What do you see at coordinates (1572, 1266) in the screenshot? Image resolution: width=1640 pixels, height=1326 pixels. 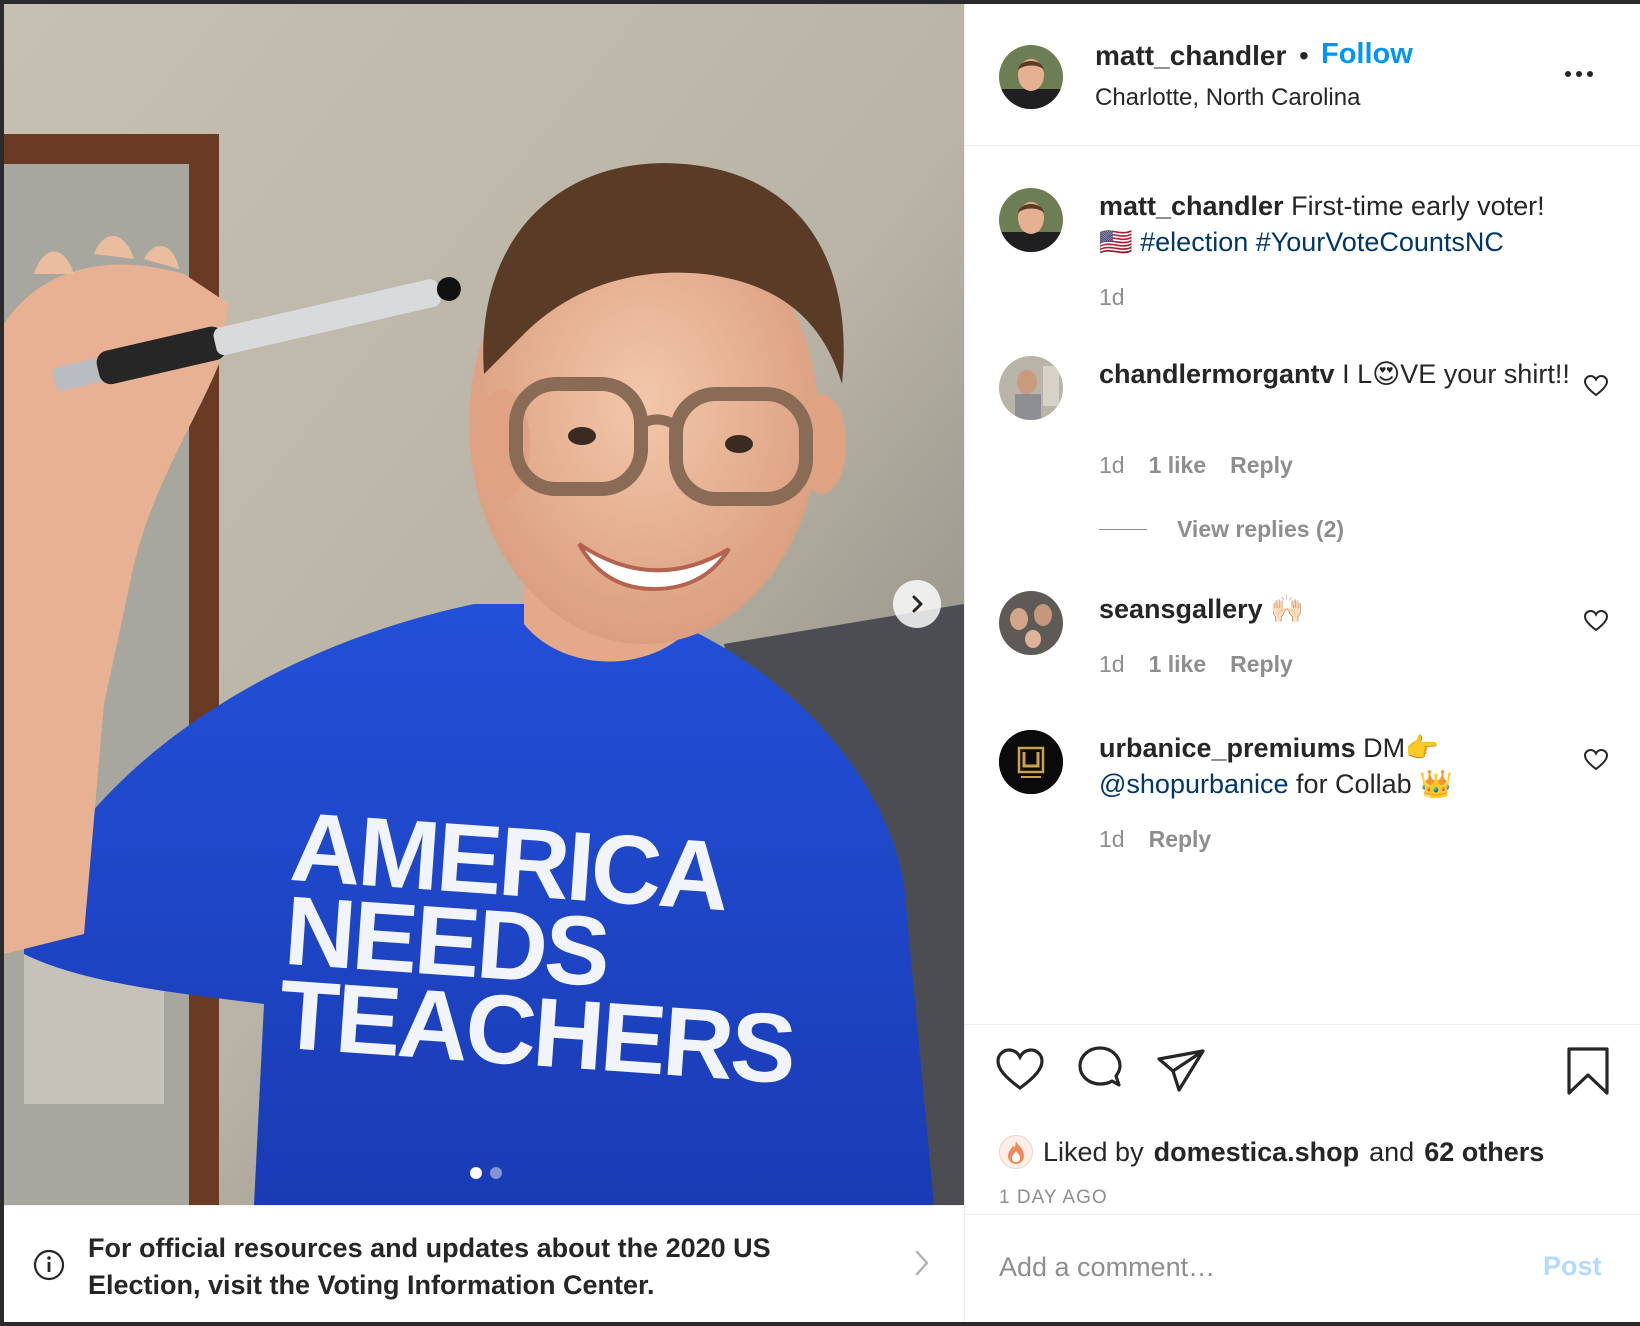 I see `post-comment-button: Post` at bounding box center [1572, 1266].